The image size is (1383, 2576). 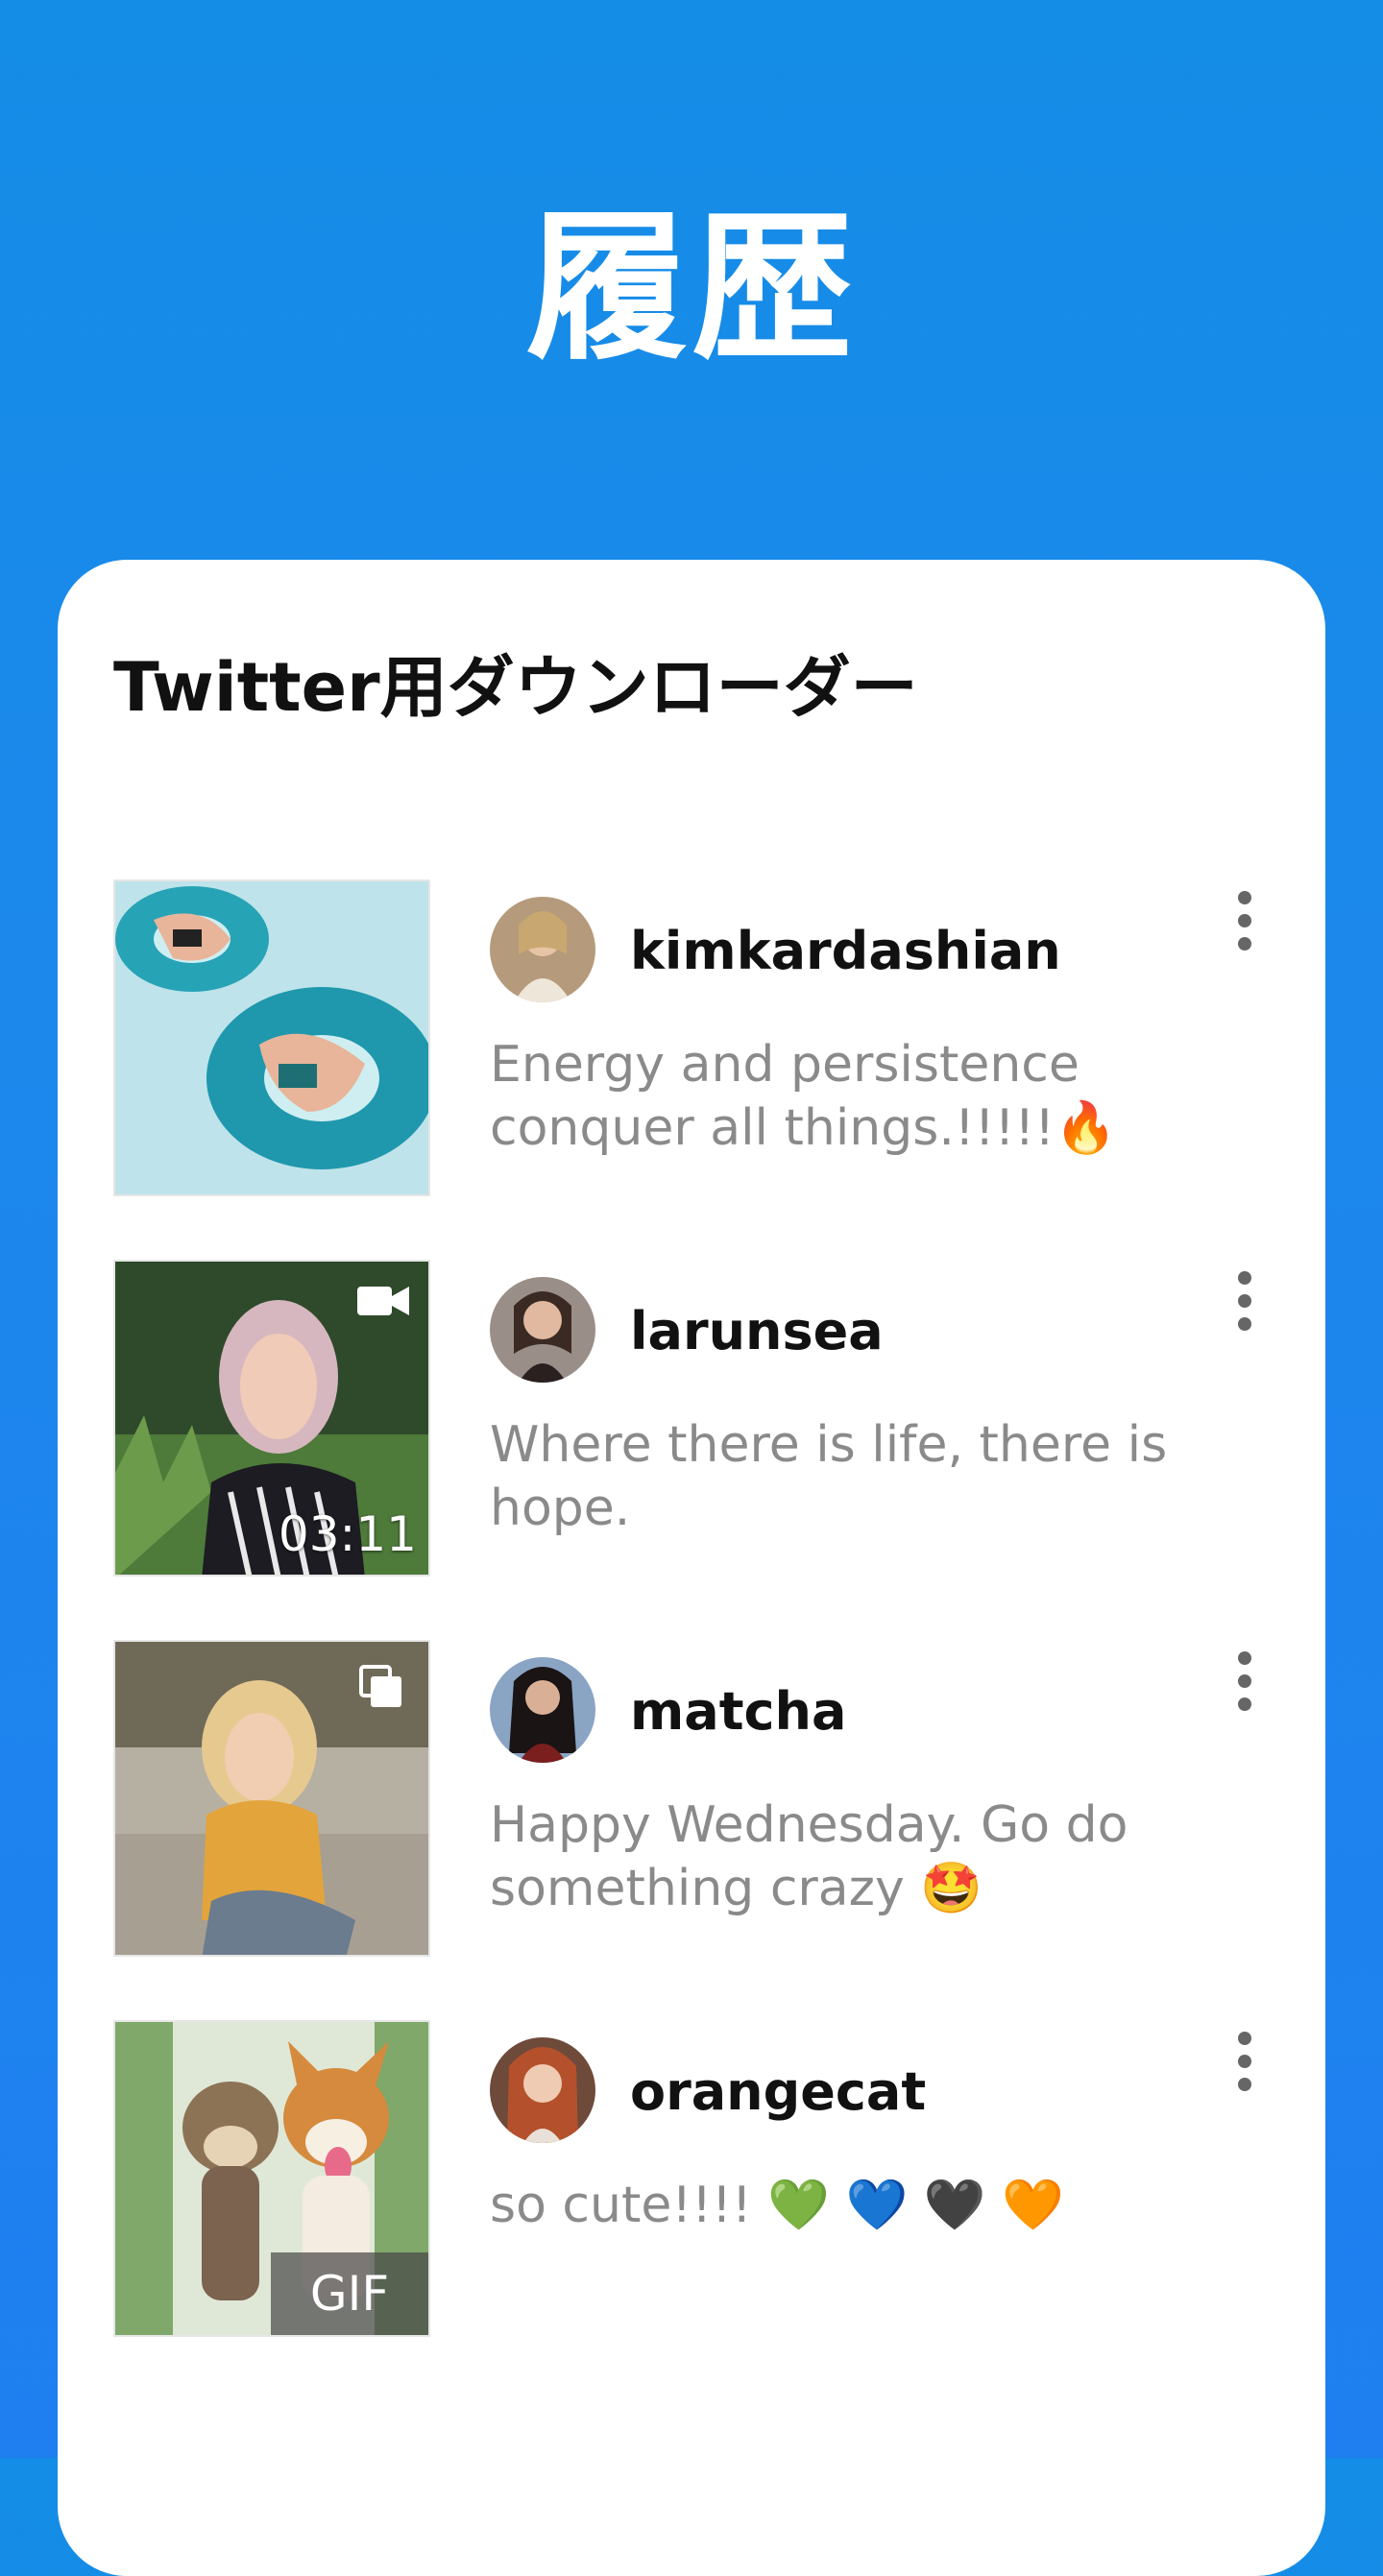 I want to click on gif-badge: GIF, so click(x=349, y=2293).